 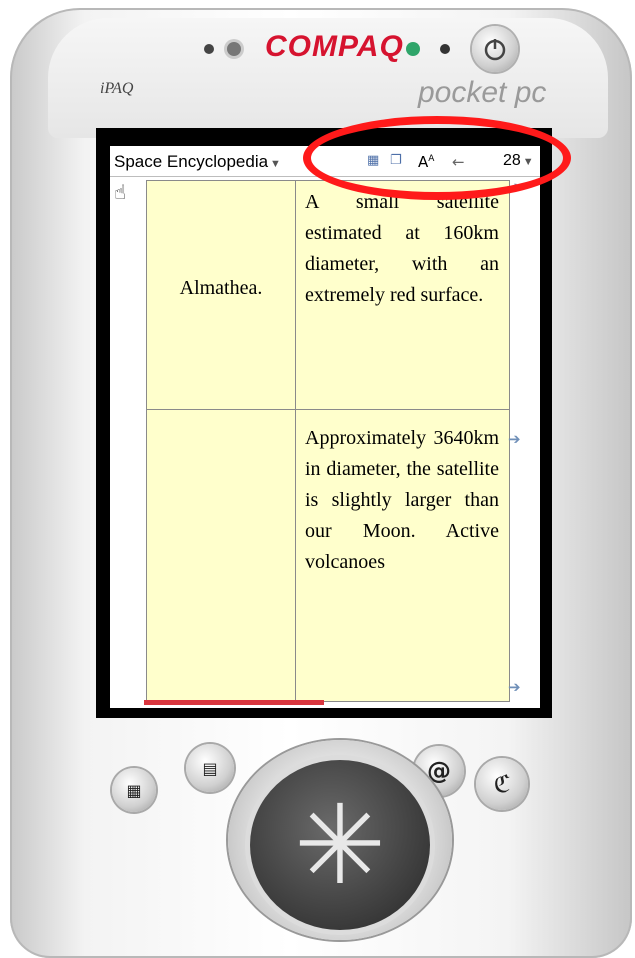 What do you see at coordinates (413, 49) in the screenshot?
I see `led-green` at bounding box center [413, 49].